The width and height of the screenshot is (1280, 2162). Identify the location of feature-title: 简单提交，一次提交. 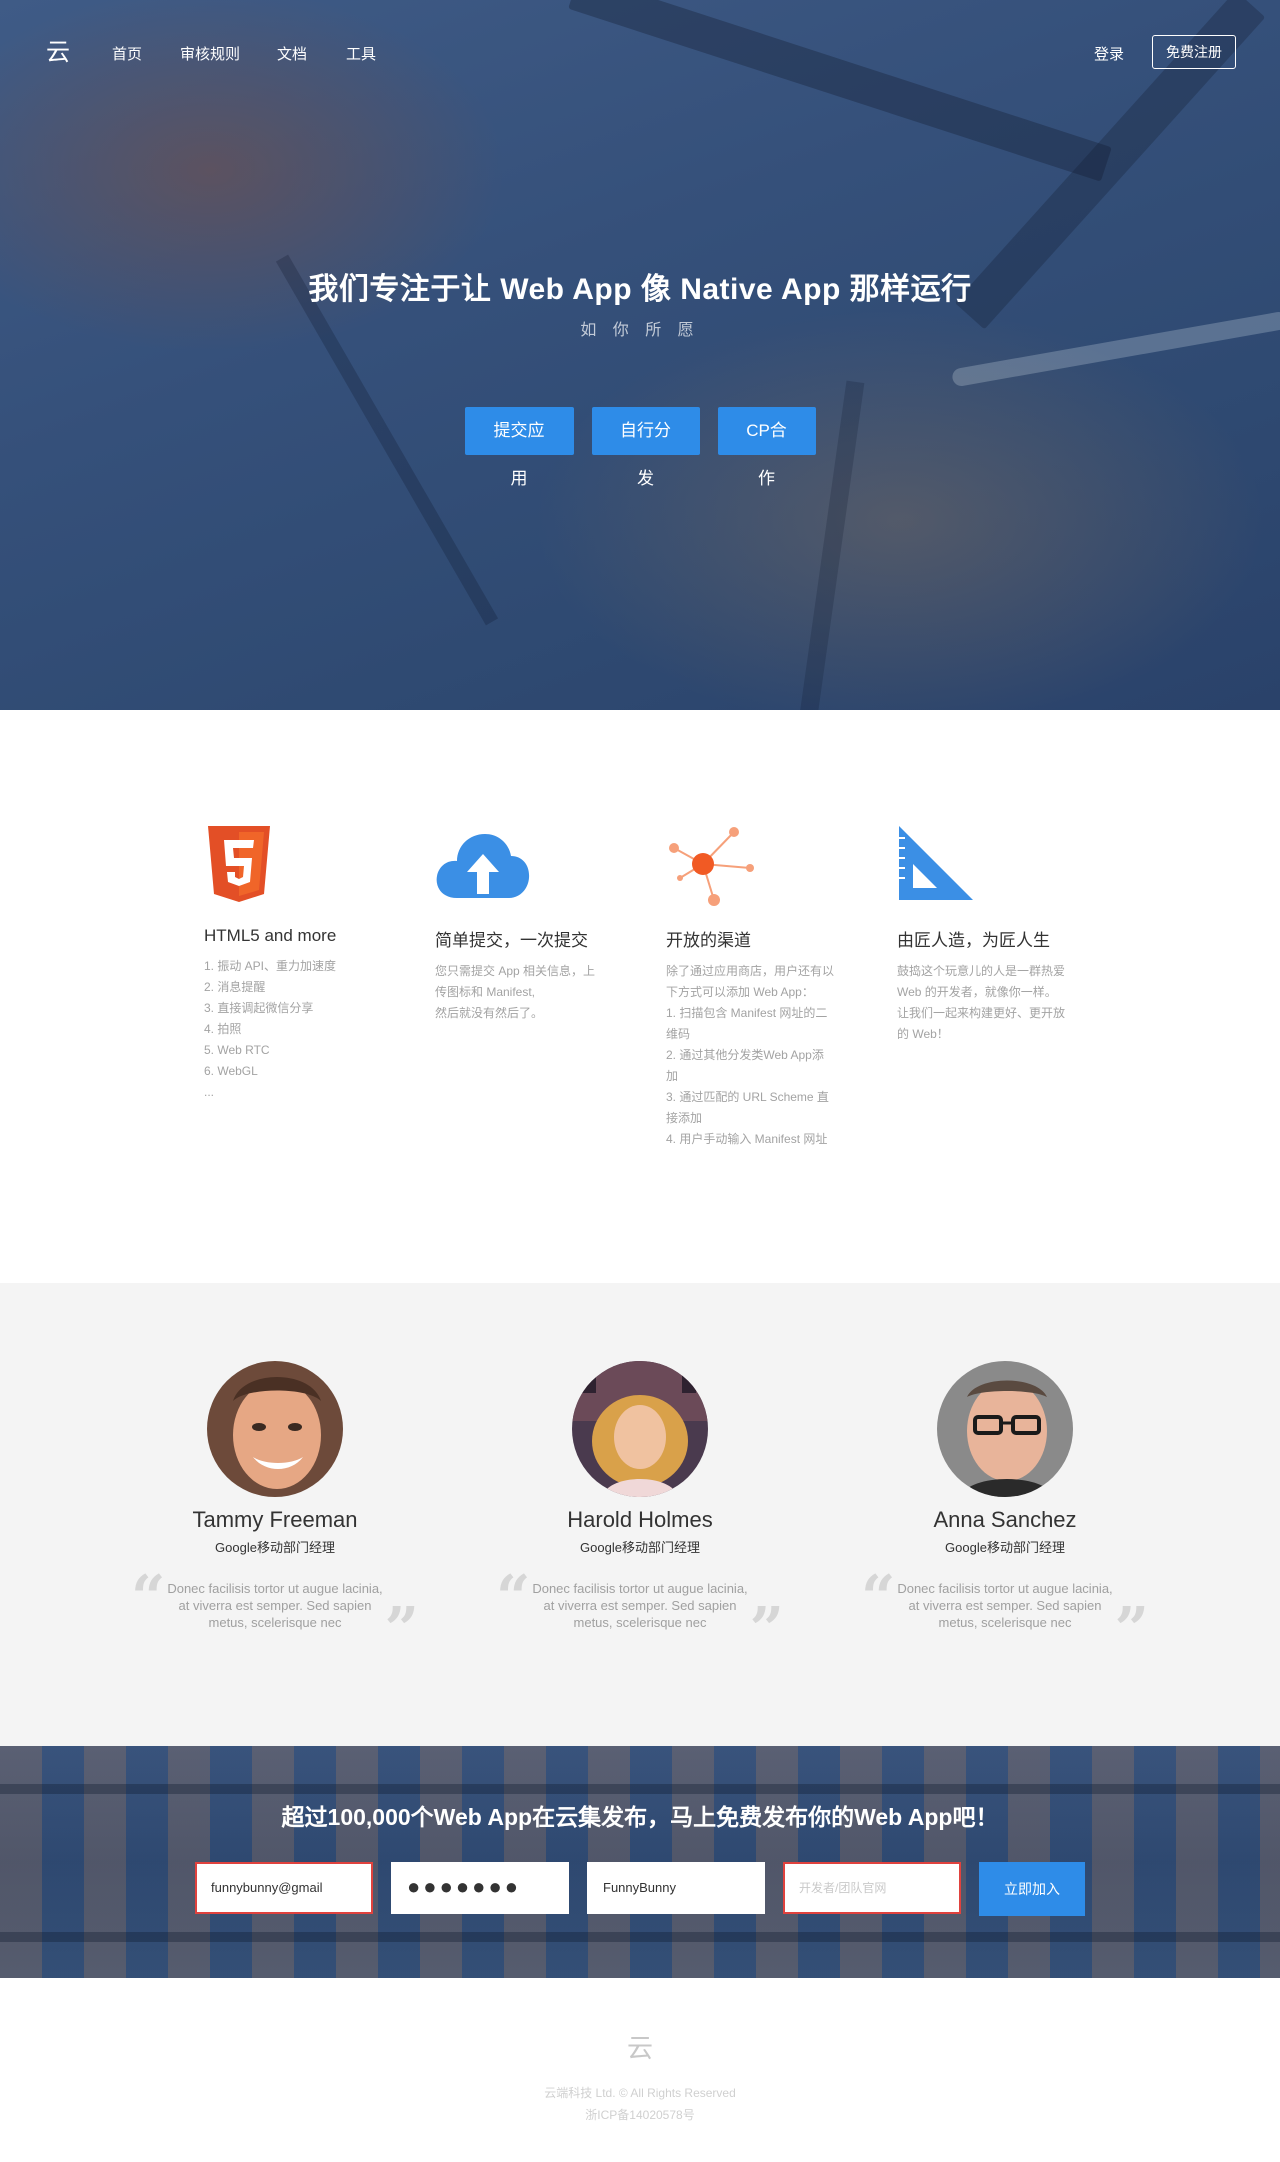
(511, 940).